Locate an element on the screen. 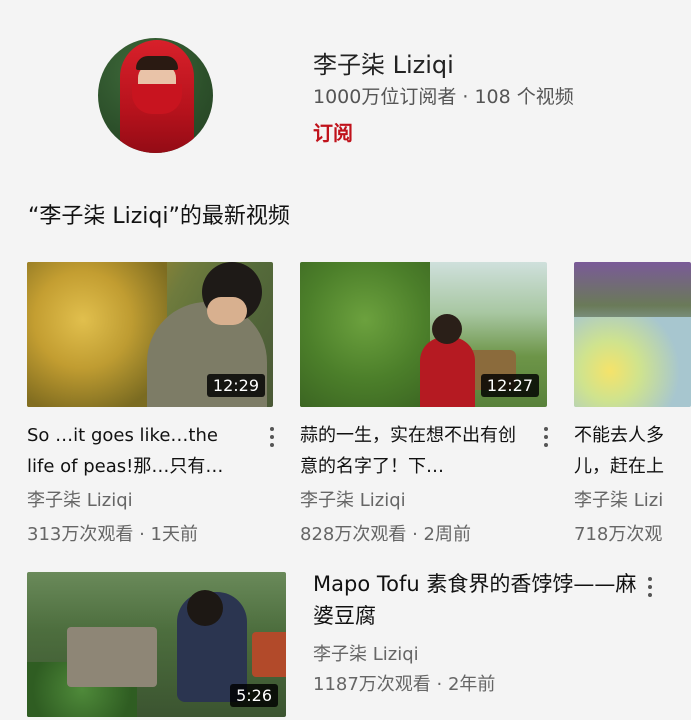 The width and height of the screenshot is (691, 720). video-stats: 1187万次观看 · 2年前 is located at coordinates (404, 684).